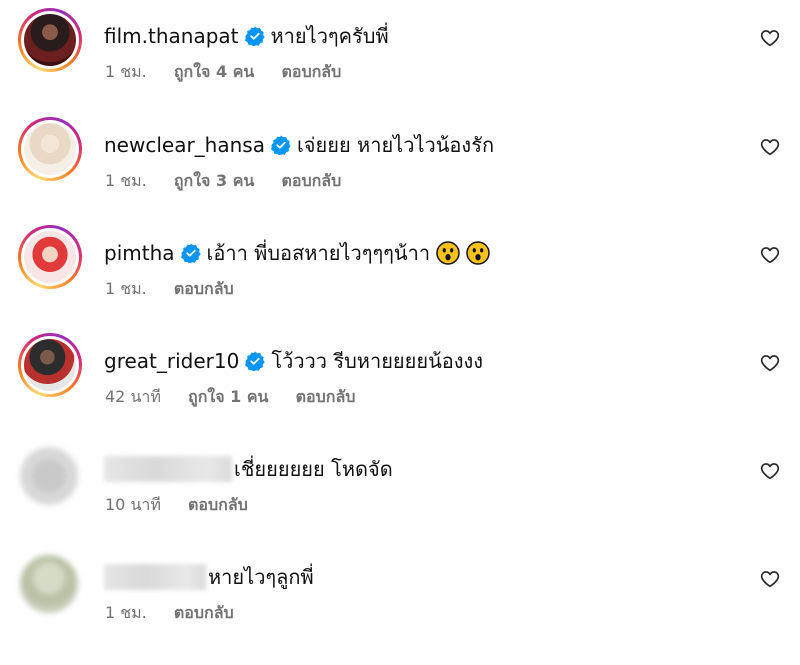 This screenshot has width=800, height=665. What do you see at coordinates (133, 396) in the screenshot?
I see `comment-time: 42 นาที` at bounding box center [133, 396].